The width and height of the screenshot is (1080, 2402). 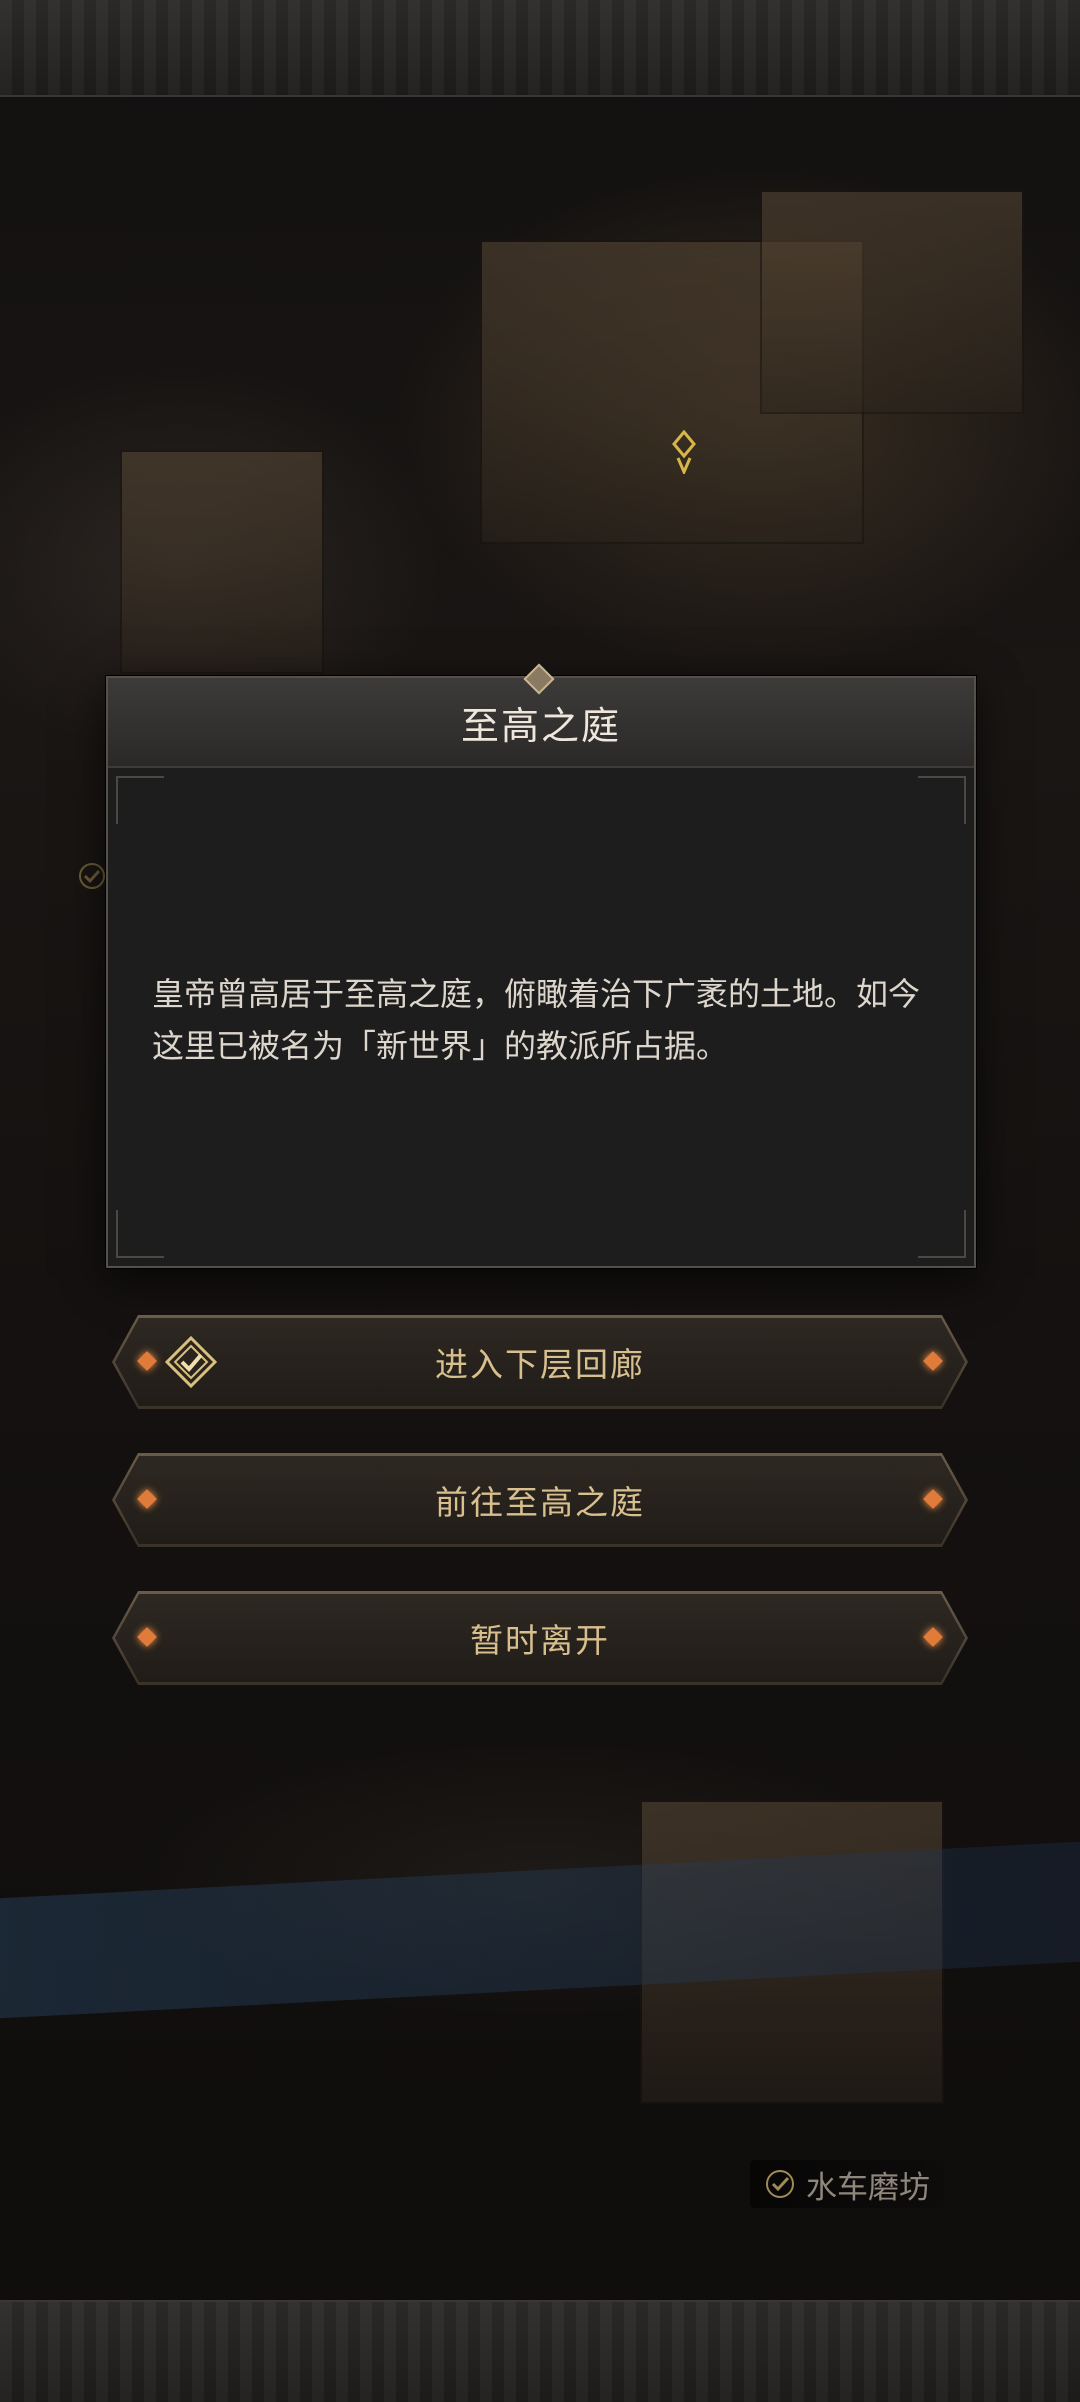 I want to click on button-inner: 前往至高之庭, so click(x=540, y=1500).